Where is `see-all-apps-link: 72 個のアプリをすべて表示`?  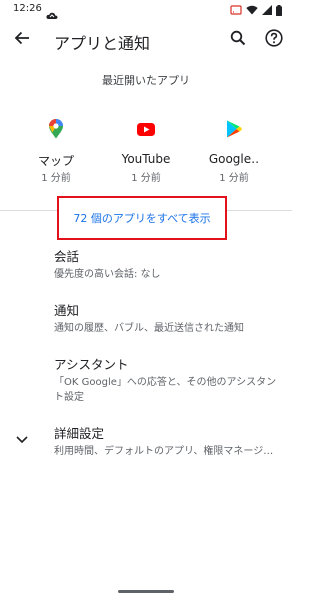 see-all-apps-link: 72 個のアプリをすべて表示 is located at coordinates (142, 218).